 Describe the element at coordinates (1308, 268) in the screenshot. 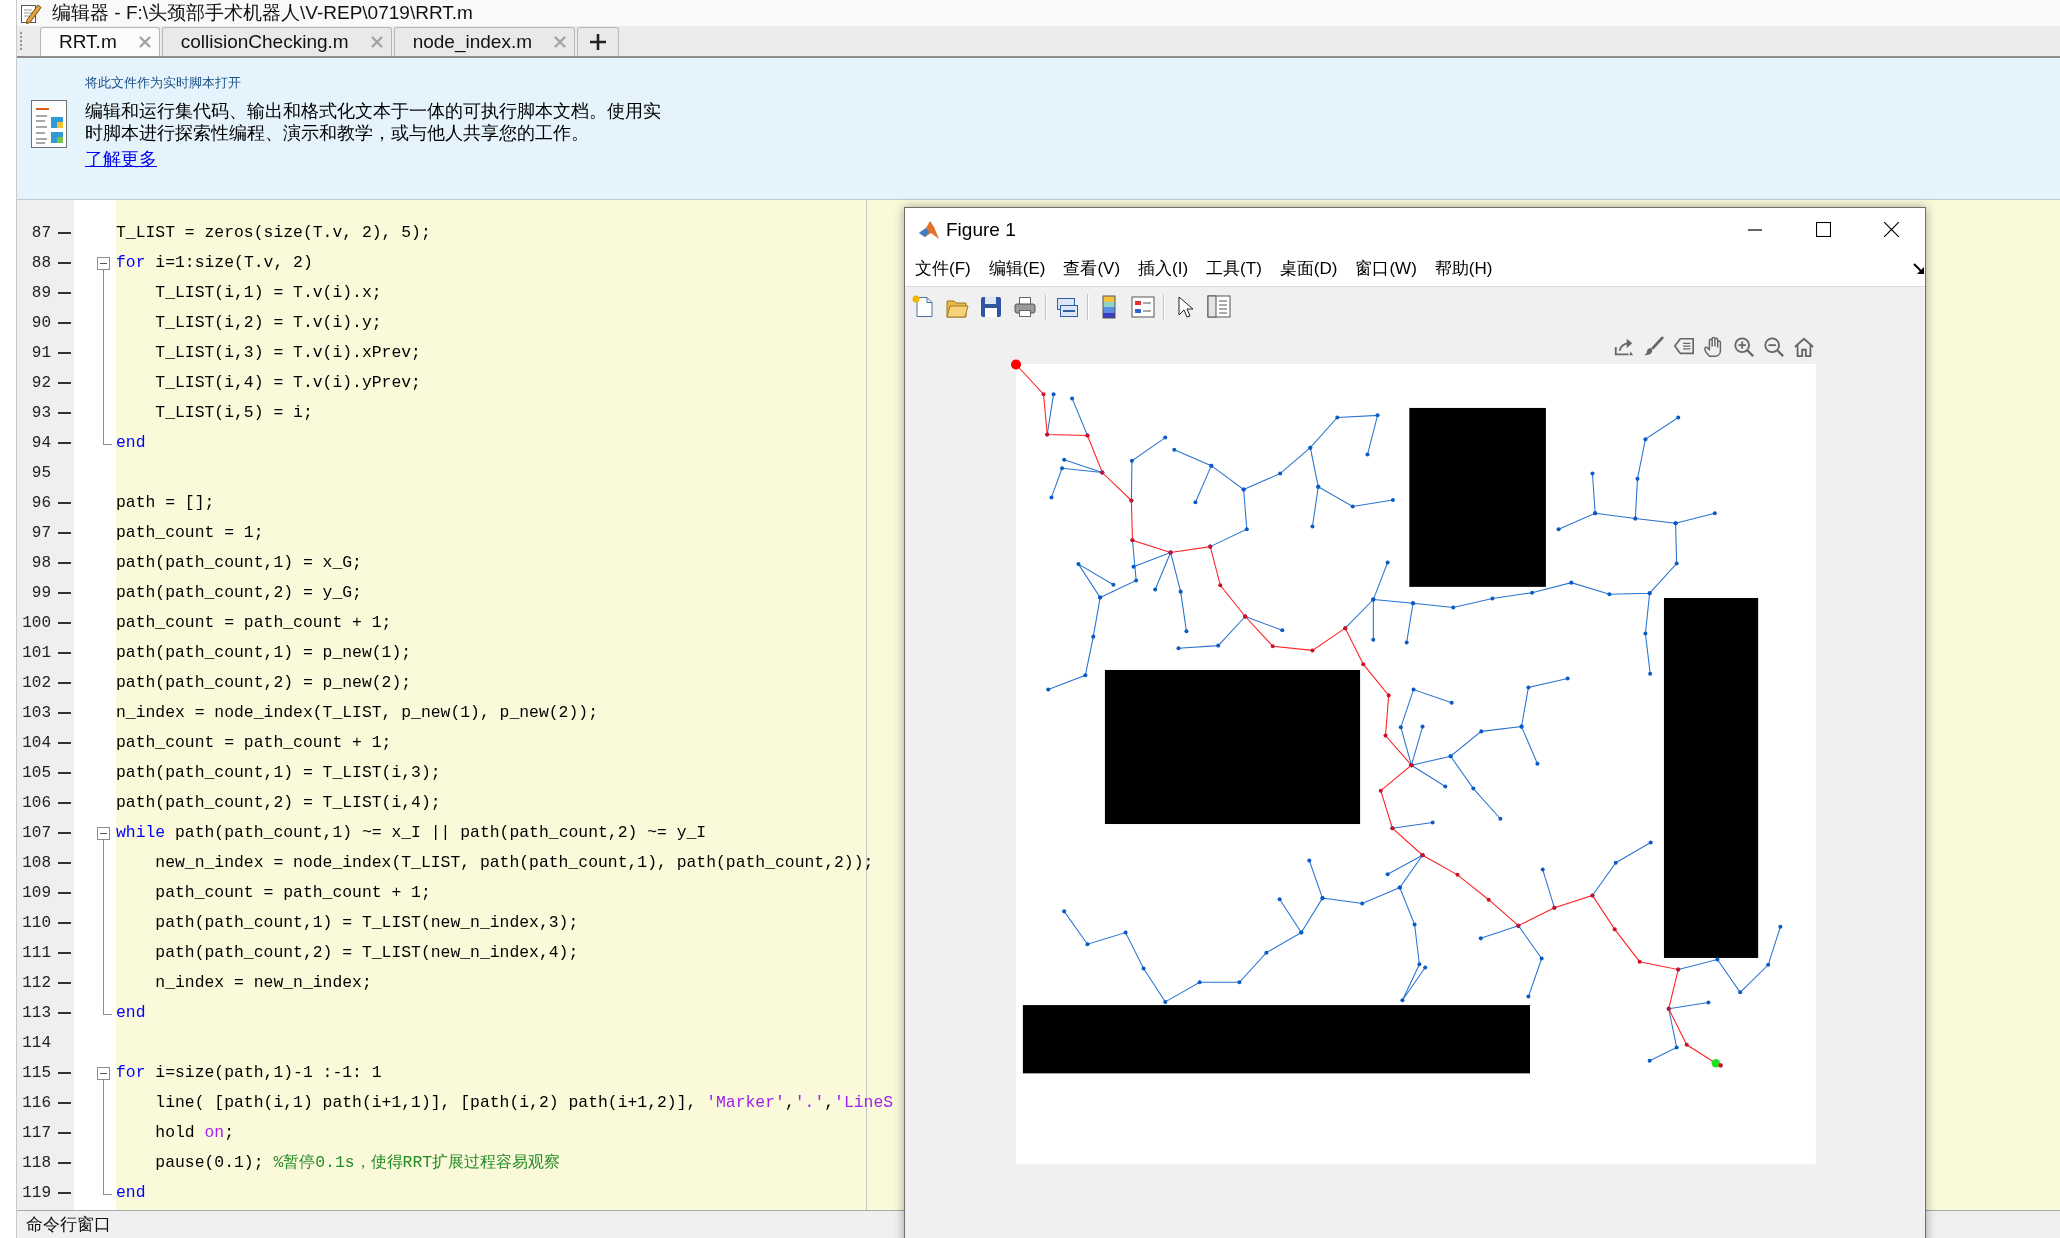

I see `menu-item: 桌面(D)` at that location.